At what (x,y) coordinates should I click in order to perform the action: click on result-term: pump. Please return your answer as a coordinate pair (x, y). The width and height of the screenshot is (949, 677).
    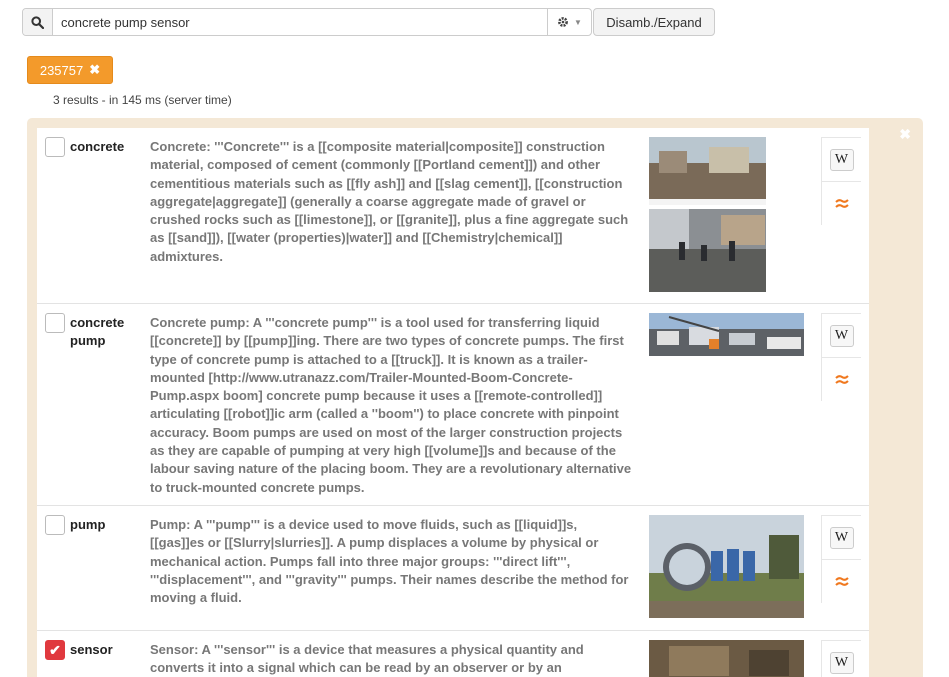
    Looking at the image, I should click on (88, 524).